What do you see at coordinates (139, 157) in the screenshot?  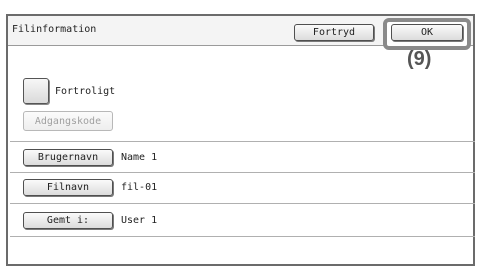 I see `user-name-value: Name 1` at bounding box center [139, 157].